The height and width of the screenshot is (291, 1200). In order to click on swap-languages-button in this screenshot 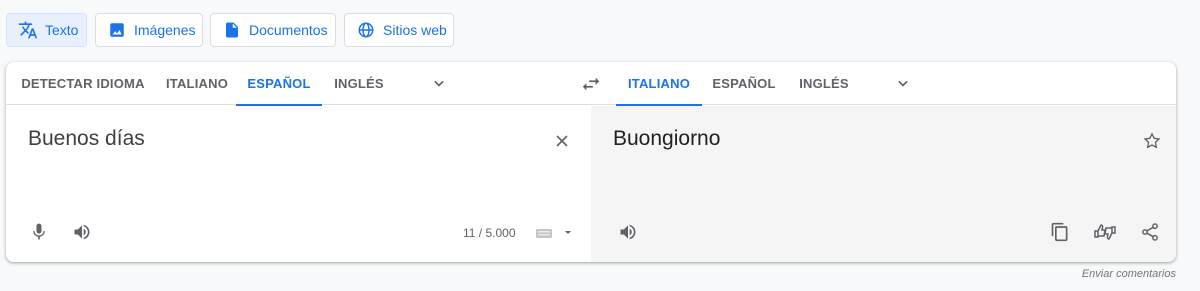, I will do `click(591, 84)`.